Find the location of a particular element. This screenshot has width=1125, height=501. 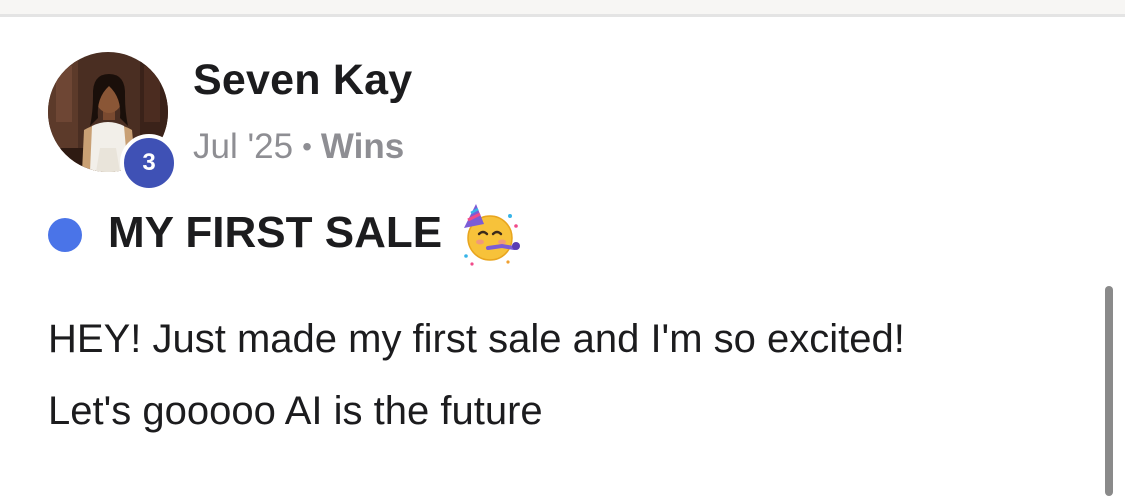

post-date: Jul '25 is located at coordinates (243, 146).